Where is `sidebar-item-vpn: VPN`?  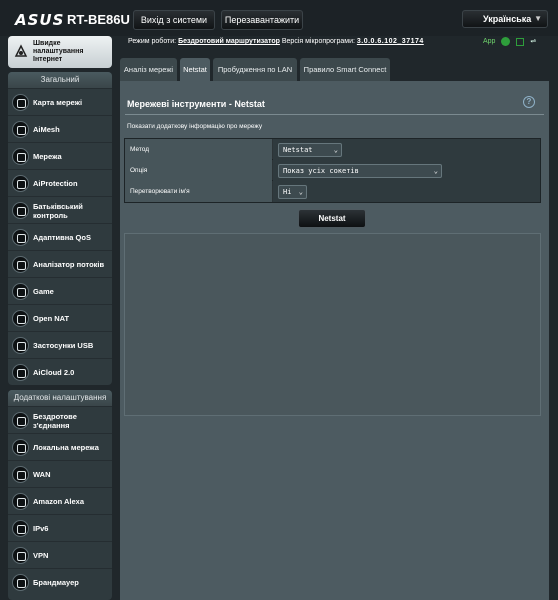
sidebar-item-vpn: VPN is located at coordinates (60, 554).